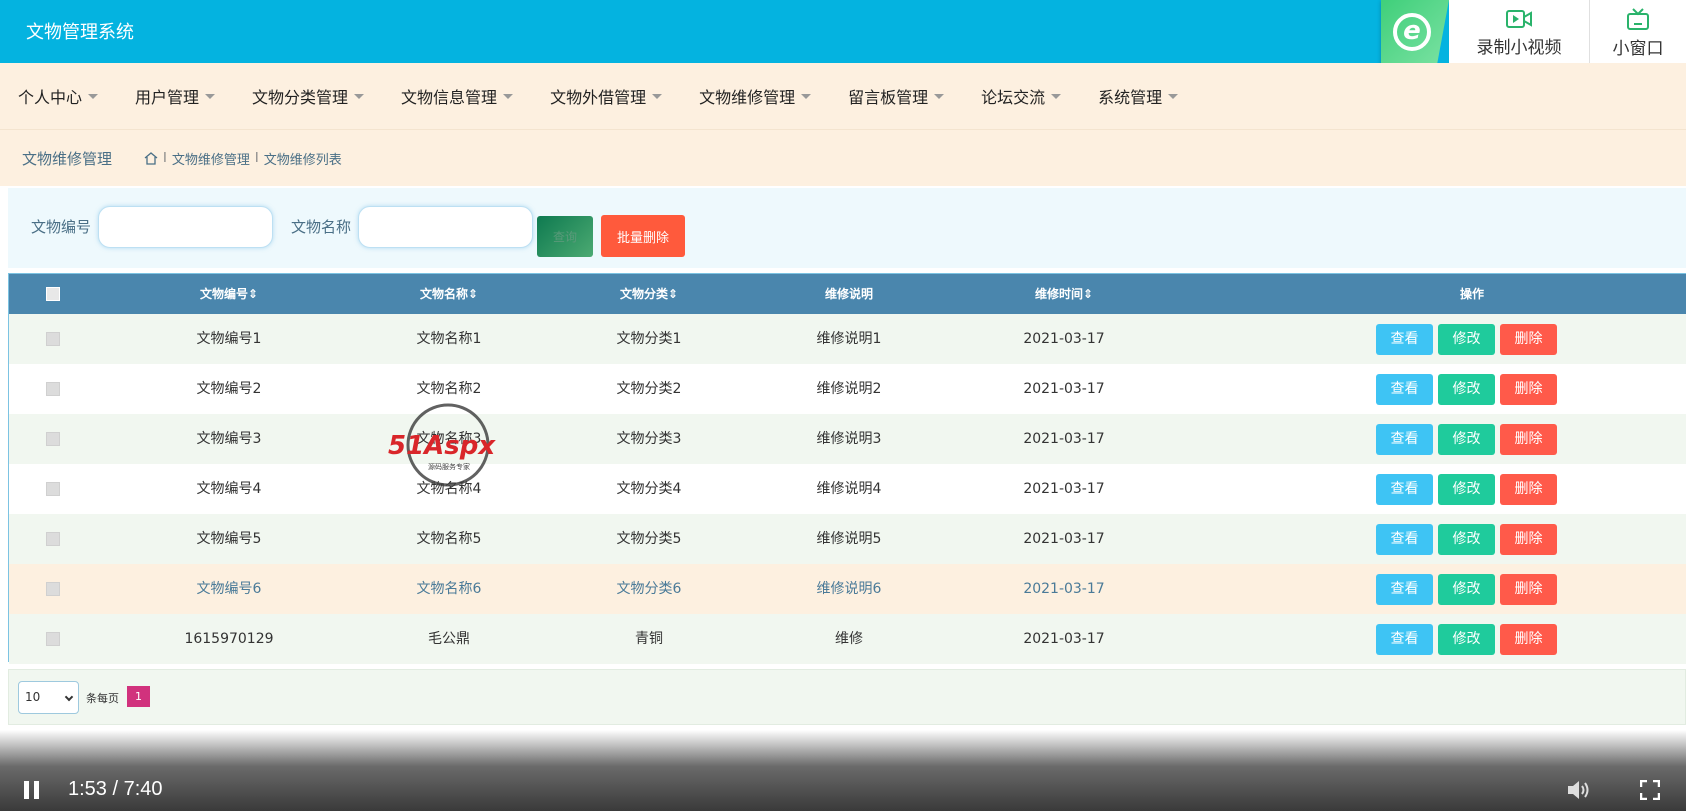  Describe the element at coordinates (1638, 48) in the screenshot. I see `mini-window-label: 小窗口` at that location.